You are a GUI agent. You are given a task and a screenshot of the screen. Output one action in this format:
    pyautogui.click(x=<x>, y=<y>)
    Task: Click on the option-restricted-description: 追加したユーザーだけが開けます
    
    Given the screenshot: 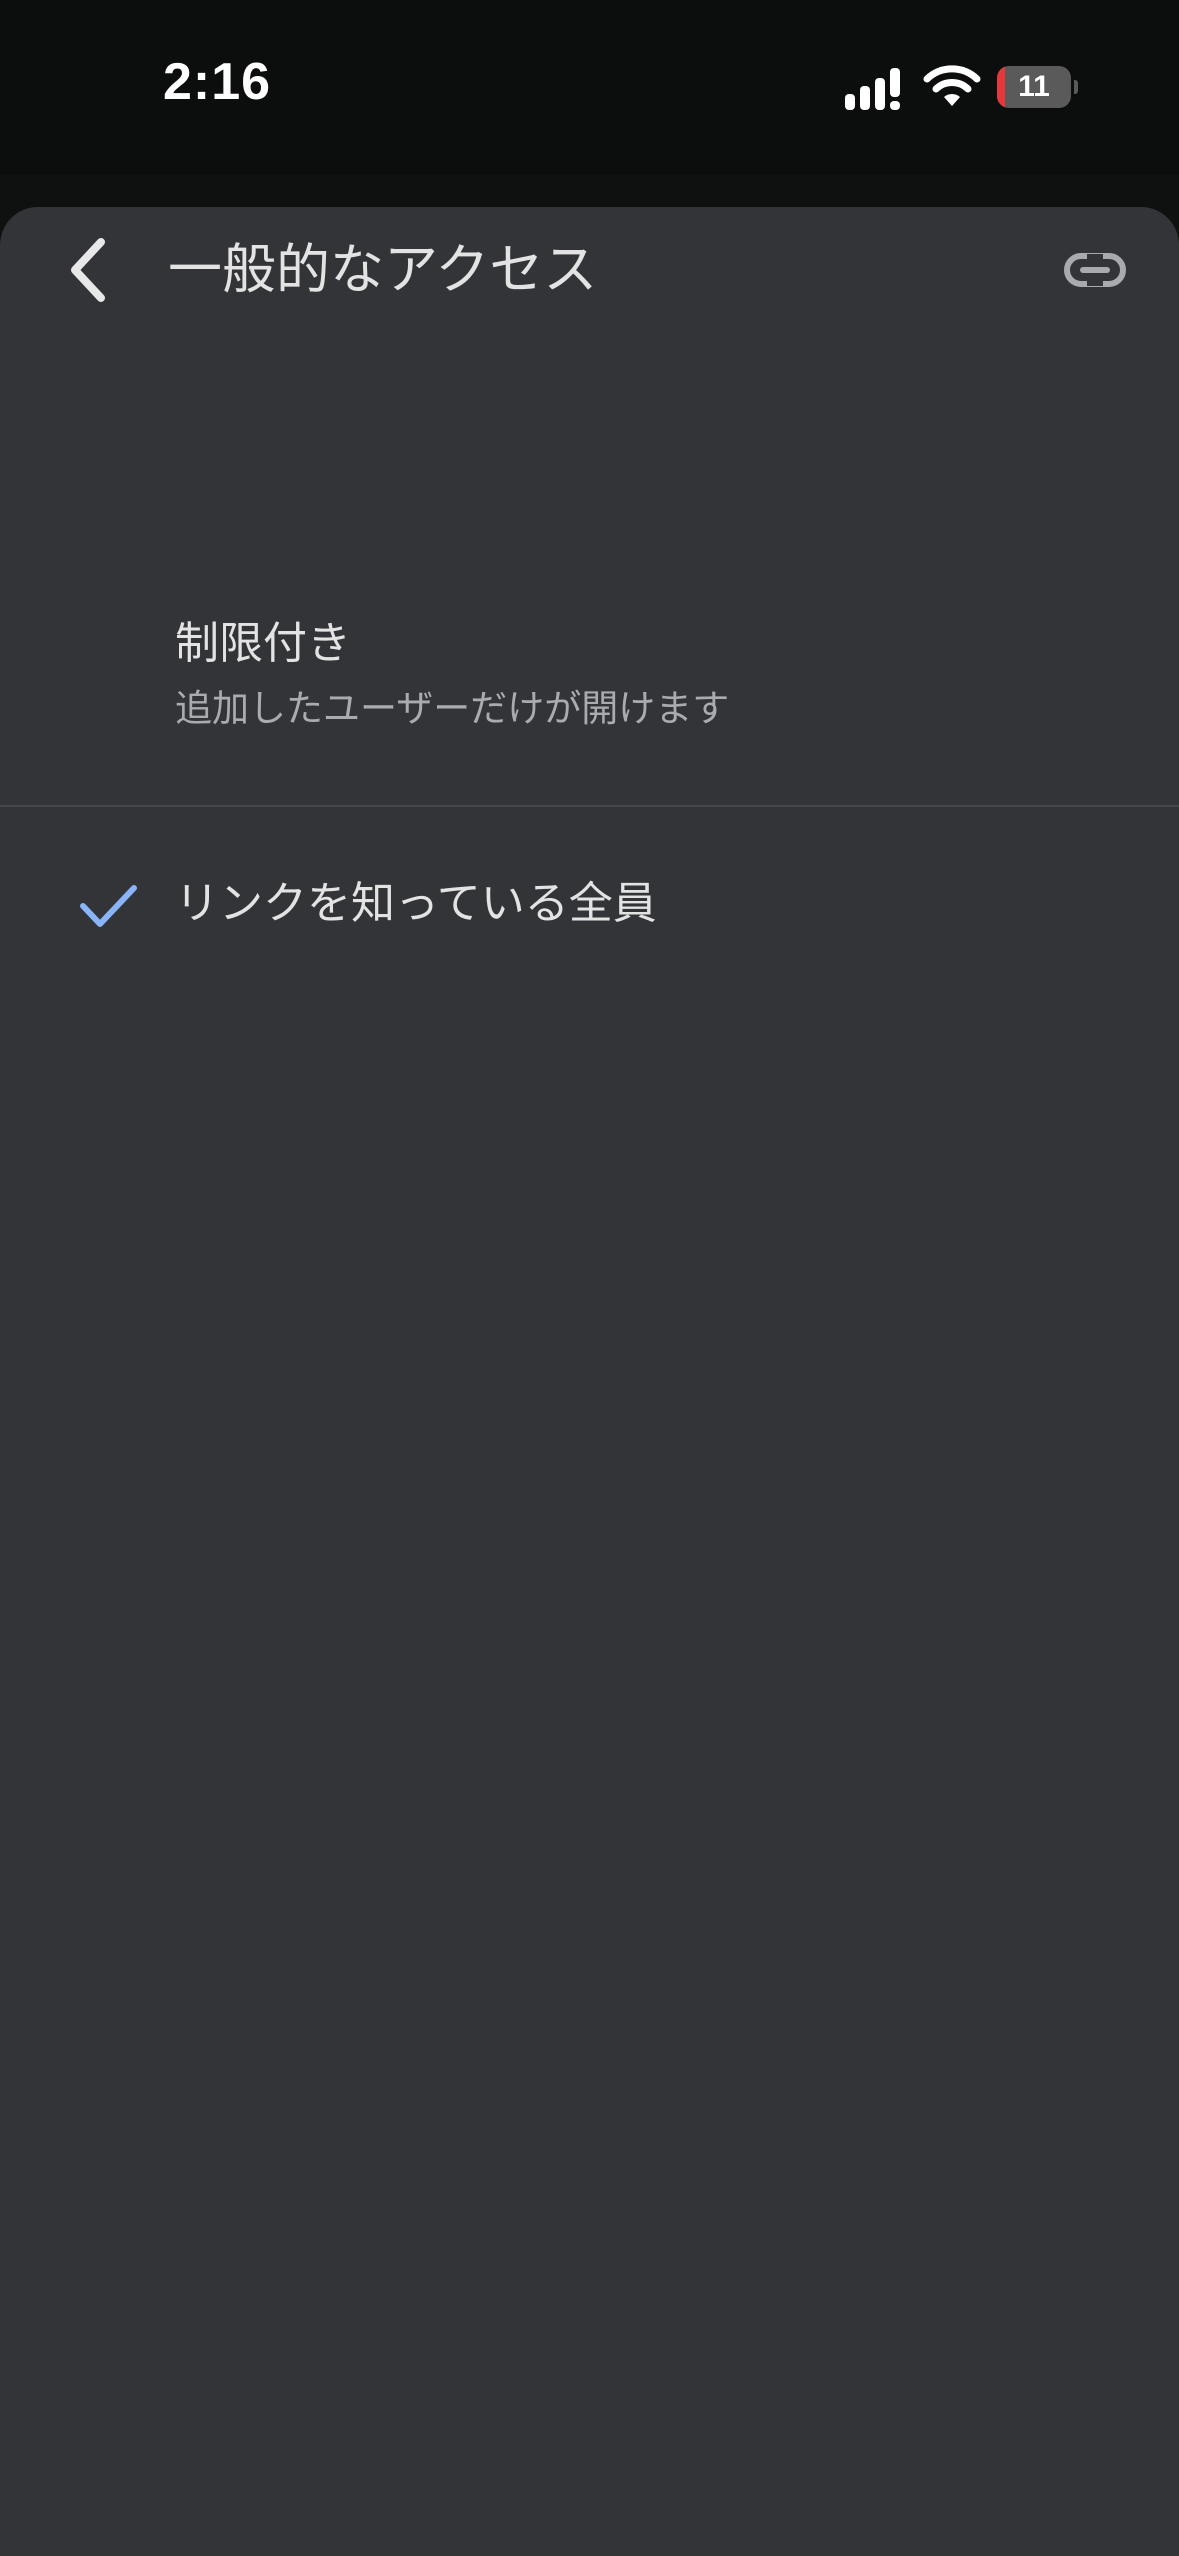 What is the action you would take?
    pyautogui.click(x=452, y=708)
    